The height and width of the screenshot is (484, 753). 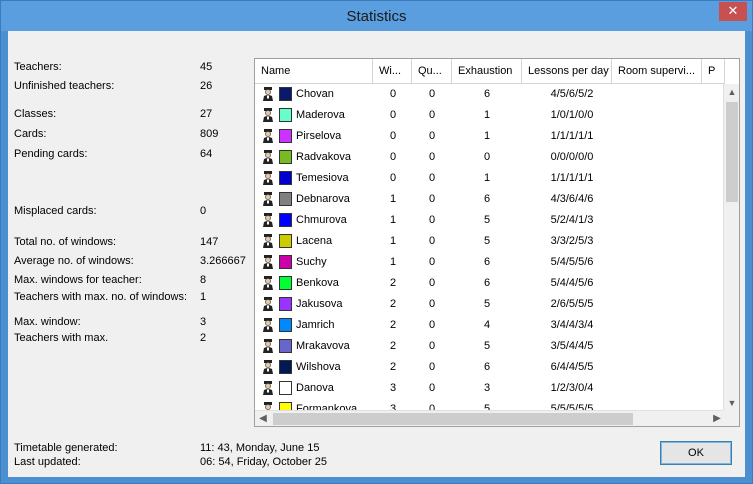 What do you see at coordinates (203, 322) in the screenshot?
I see `stat-value: 3` at bounding box center [203, 322].